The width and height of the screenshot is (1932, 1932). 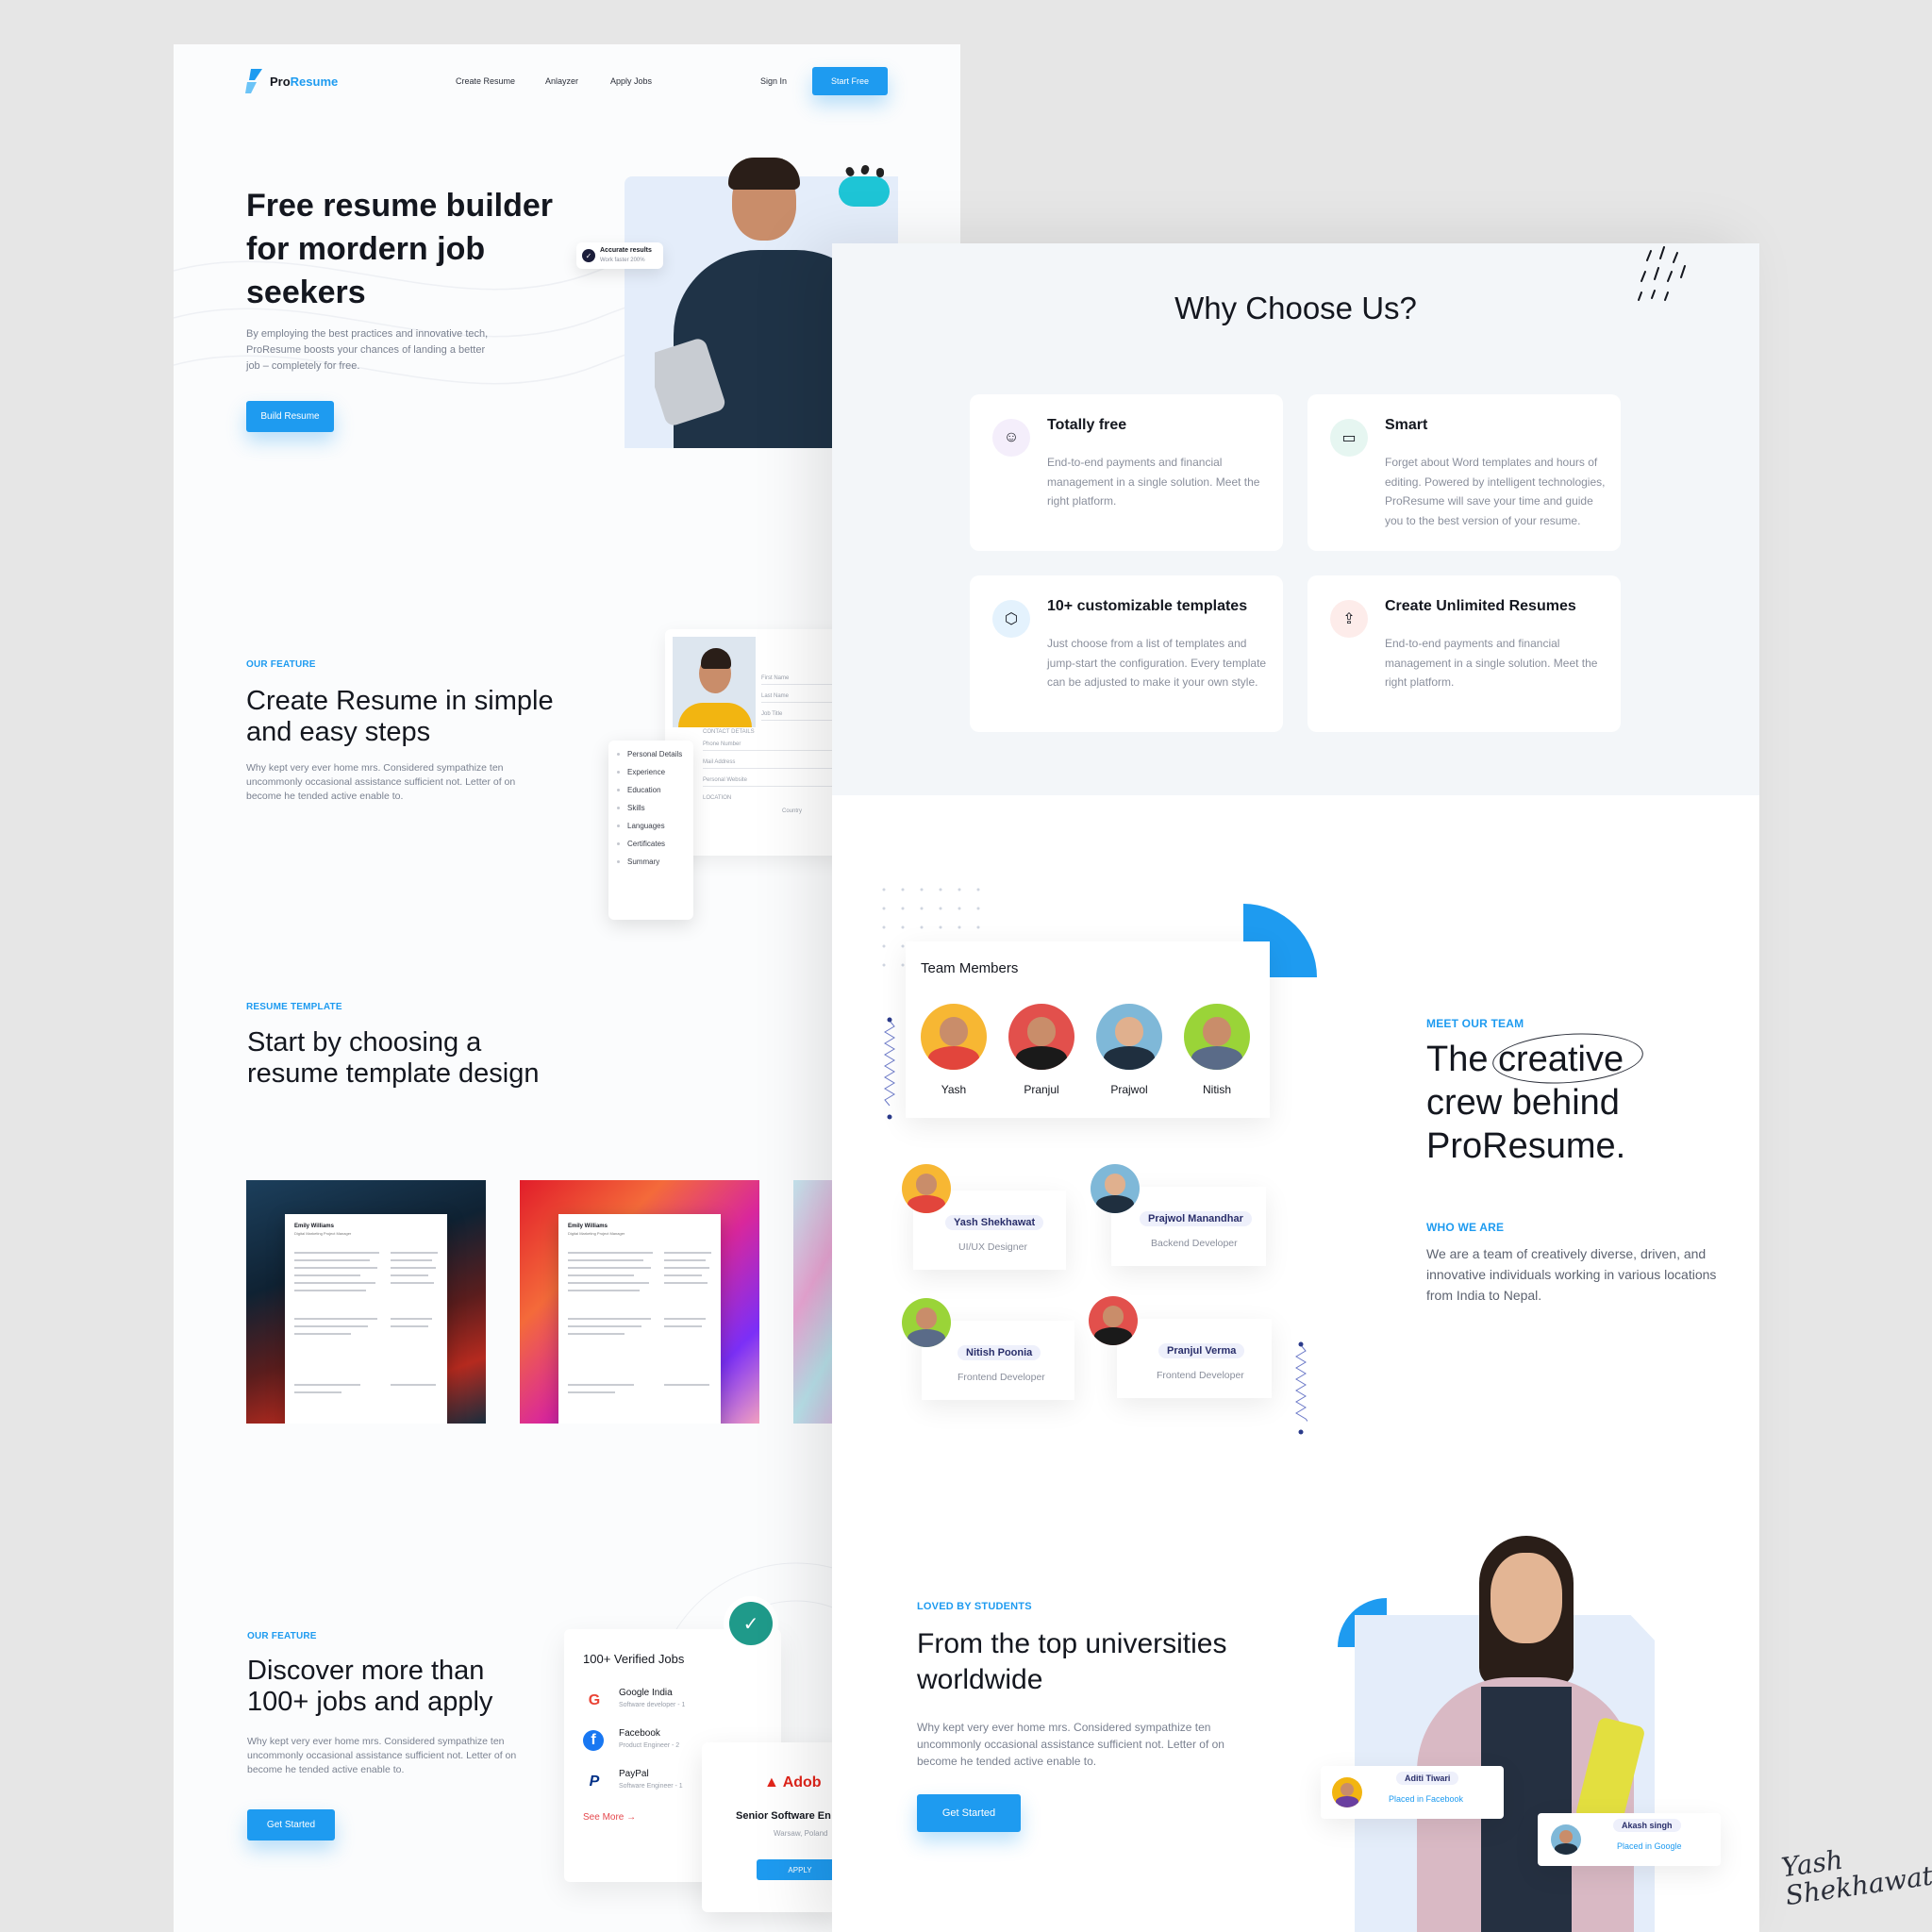 What do you see at coordinates (954, 1089) in the screenshot?
I see `member-name: Yash` at bounding box center [954, 1089].